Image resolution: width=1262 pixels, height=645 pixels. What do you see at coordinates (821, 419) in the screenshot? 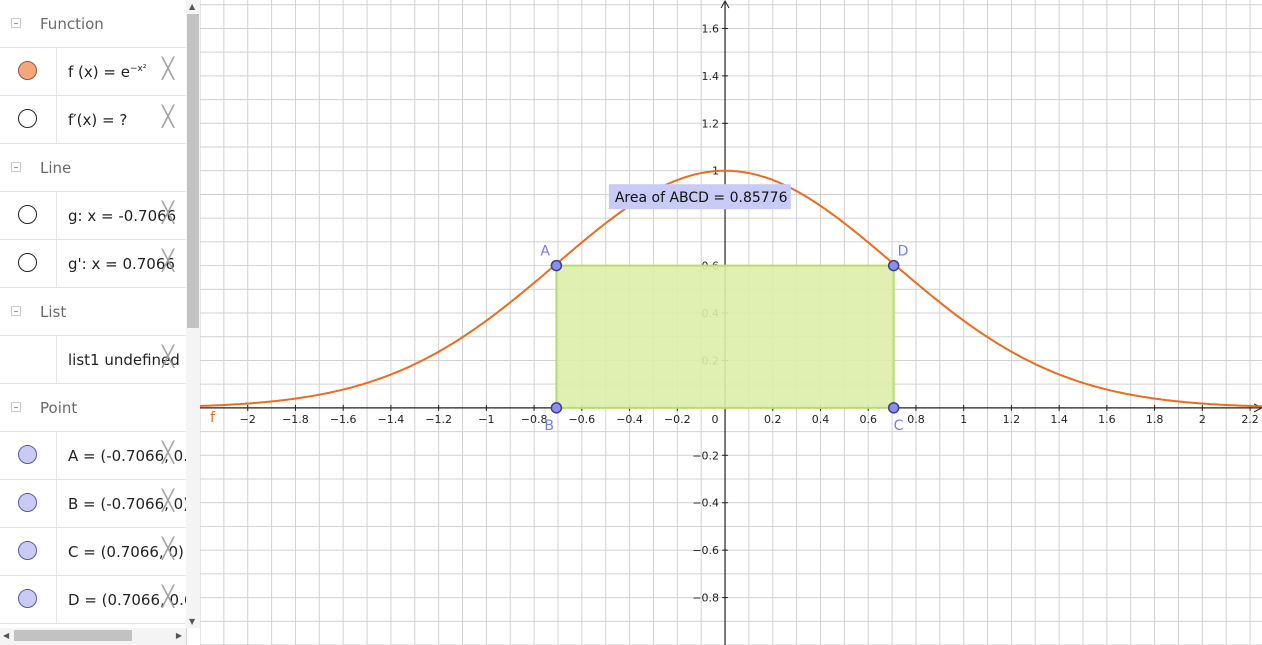
I see `x-tick-label: 0.4` at bounding box center [821, 419].